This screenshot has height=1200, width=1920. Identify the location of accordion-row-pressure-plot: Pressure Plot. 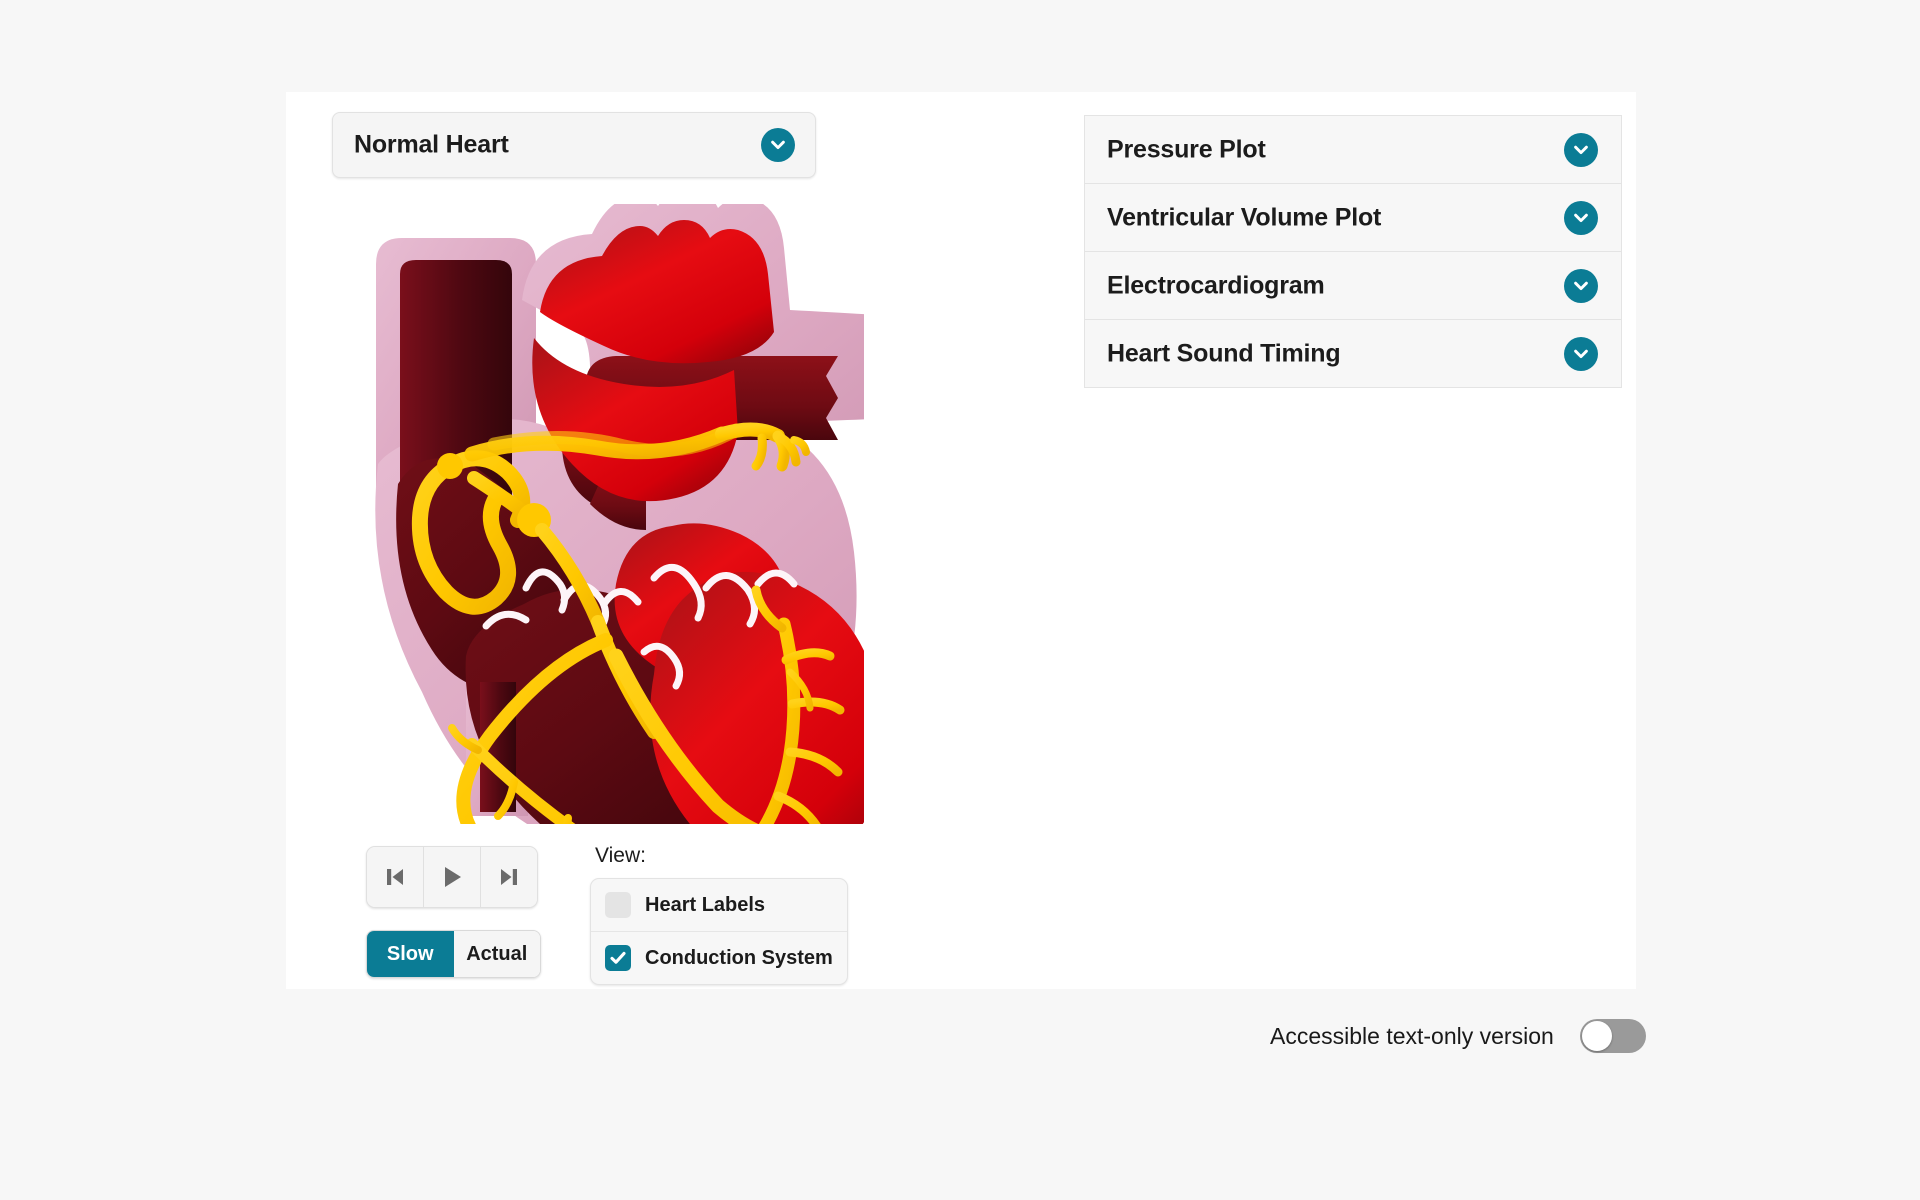
(1353, 149).